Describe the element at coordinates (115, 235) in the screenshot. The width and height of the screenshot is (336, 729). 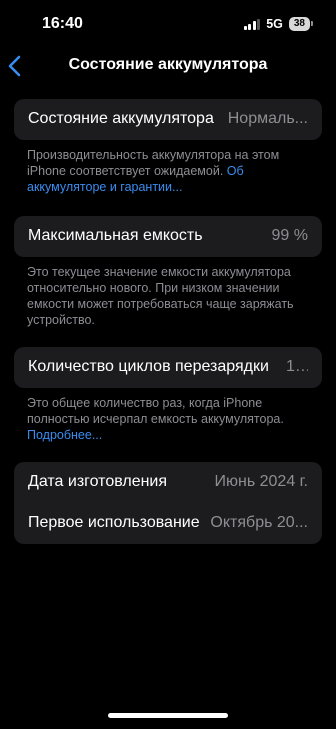
I see `max-capacity-label: Максимальная емкость` at that location.